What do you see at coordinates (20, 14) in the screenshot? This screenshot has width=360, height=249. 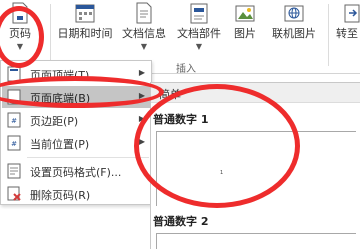 I see `page-number-icon` at bounding box center [20, 14].